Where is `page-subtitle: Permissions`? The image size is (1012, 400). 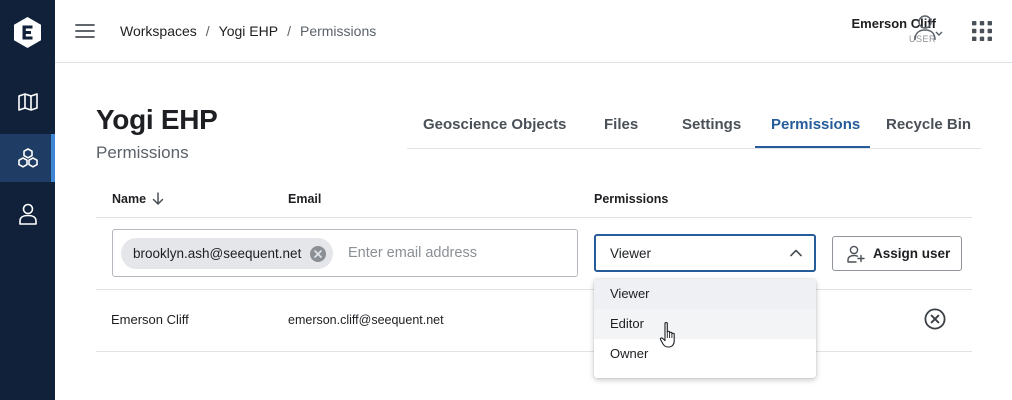
page-subtitle: Permissions is located at coordinates (142, 152).